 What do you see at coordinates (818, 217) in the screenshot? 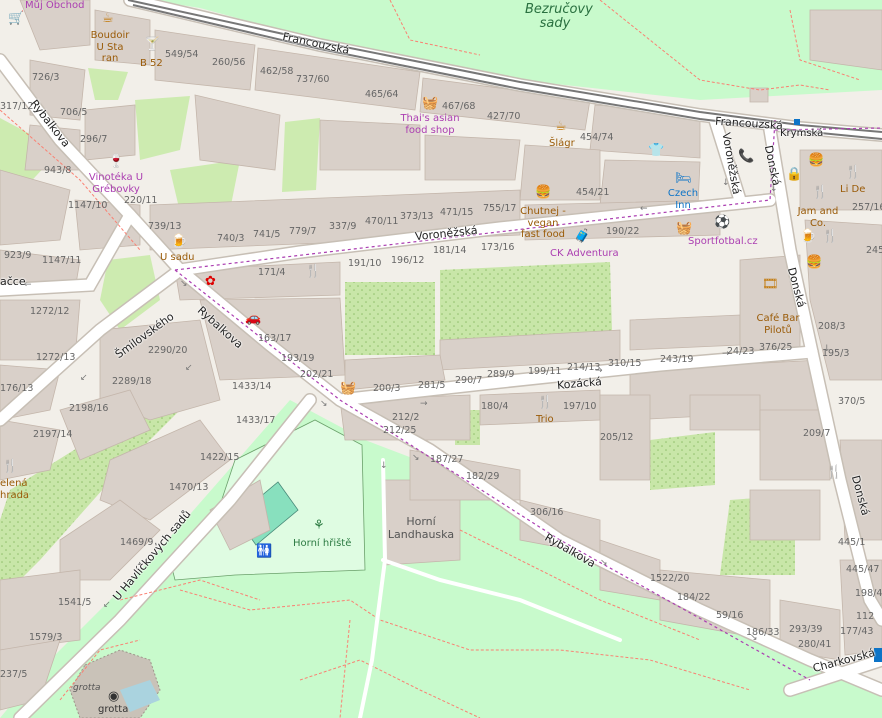
I see `poi-label-jam-and-co: Jam and Co.` at bounding box center [818, 217].